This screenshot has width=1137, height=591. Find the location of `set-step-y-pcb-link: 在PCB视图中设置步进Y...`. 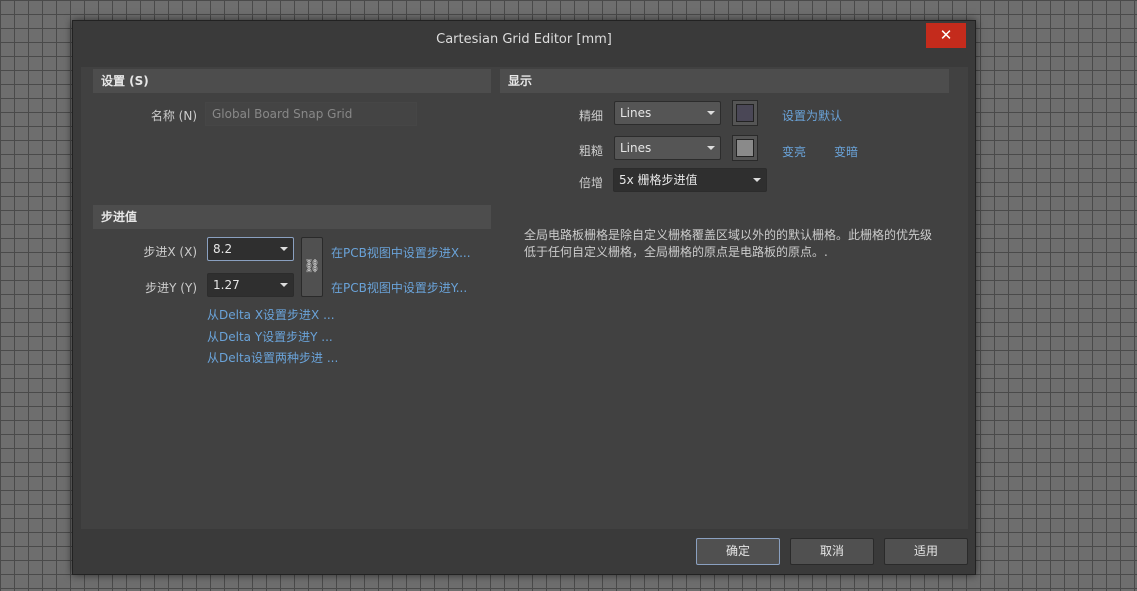

set-step-y-pcb-link: 在PCB视图中设置步进Y... is located at coordinates (399, 287).